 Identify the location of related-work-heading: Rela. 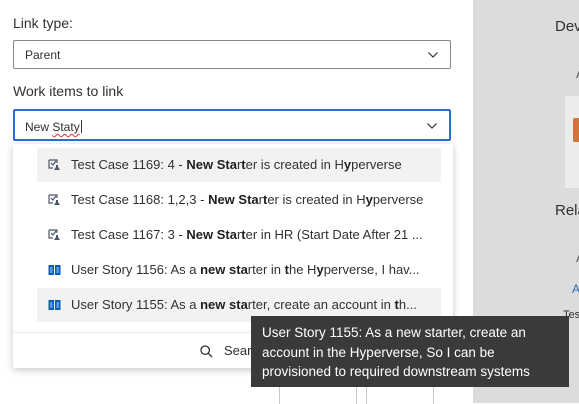
(567, 210).